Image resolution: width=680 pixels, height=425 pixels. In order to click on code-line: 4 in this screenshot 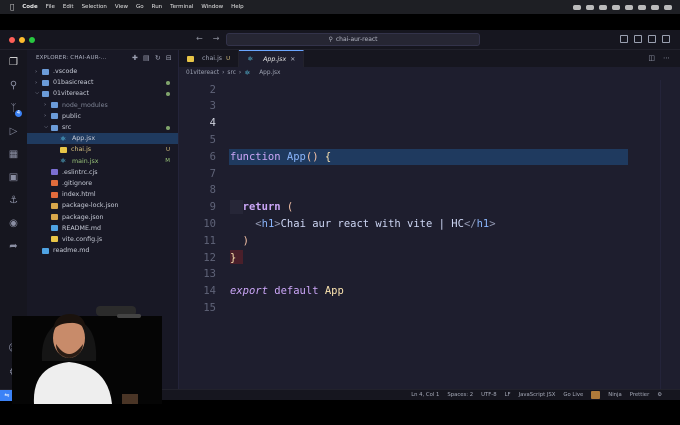, I will do `click(419, 123)`.